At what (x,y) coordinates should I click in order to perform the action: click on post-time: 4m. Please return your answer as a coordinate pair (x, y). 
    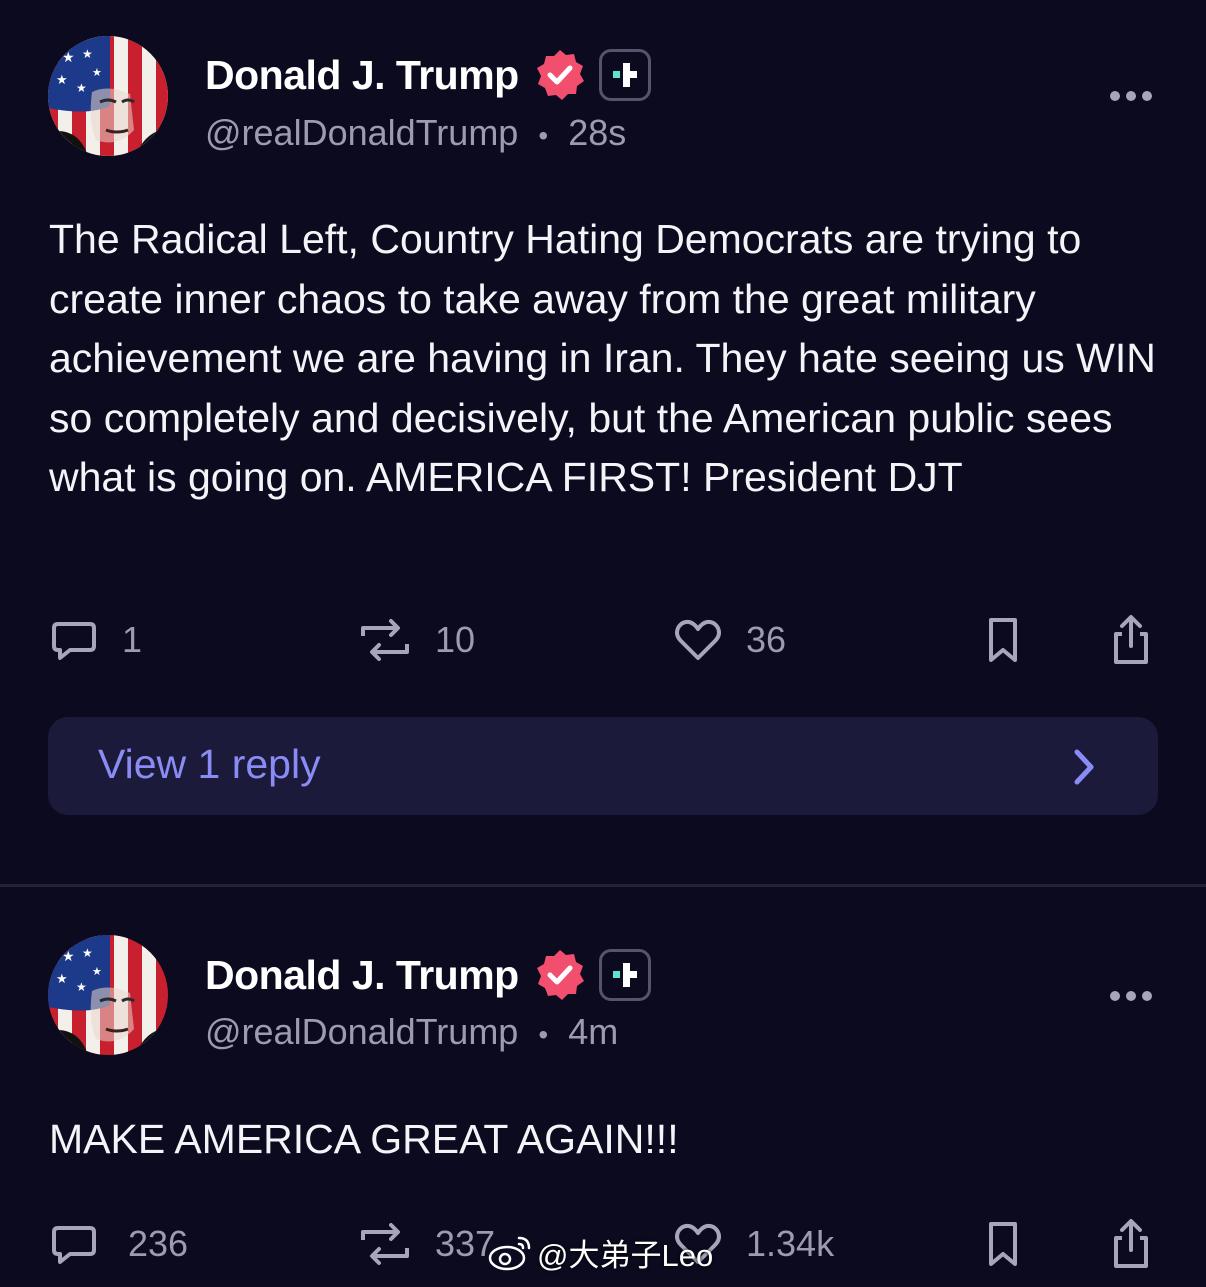
    Looking at the image, I should click on (593, 1031).